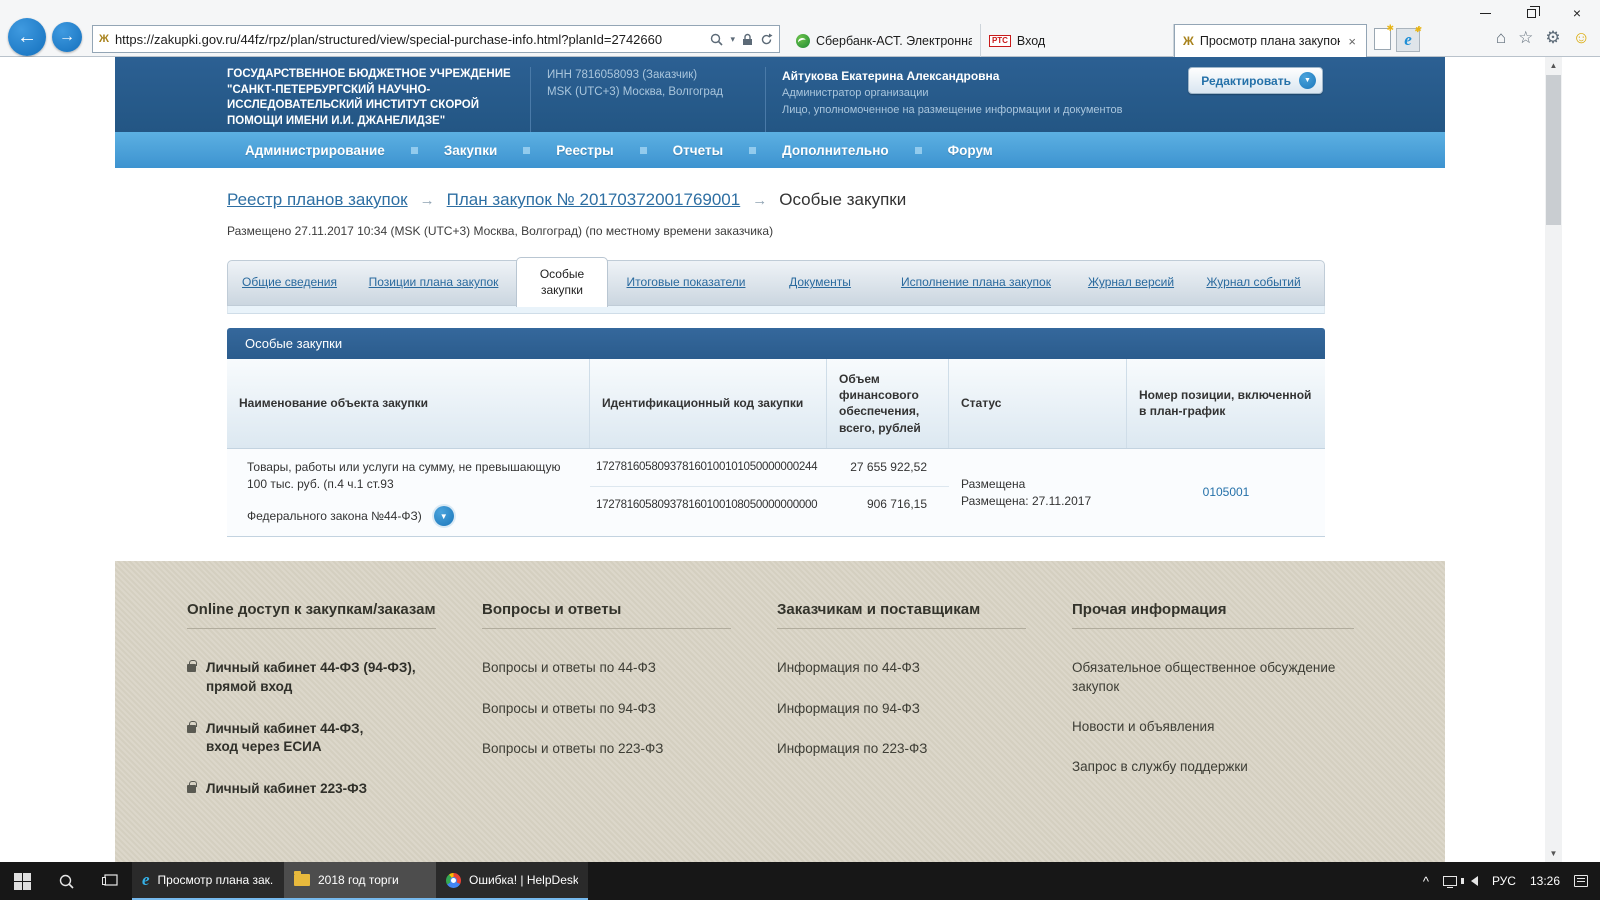 The height and width of the screenshot is (900, 1600). What do you see at coordinates (360, 881) in the screenshot?
I see `taskbar-window-folder: 2018 год торги` at bounding box center [360, 881].